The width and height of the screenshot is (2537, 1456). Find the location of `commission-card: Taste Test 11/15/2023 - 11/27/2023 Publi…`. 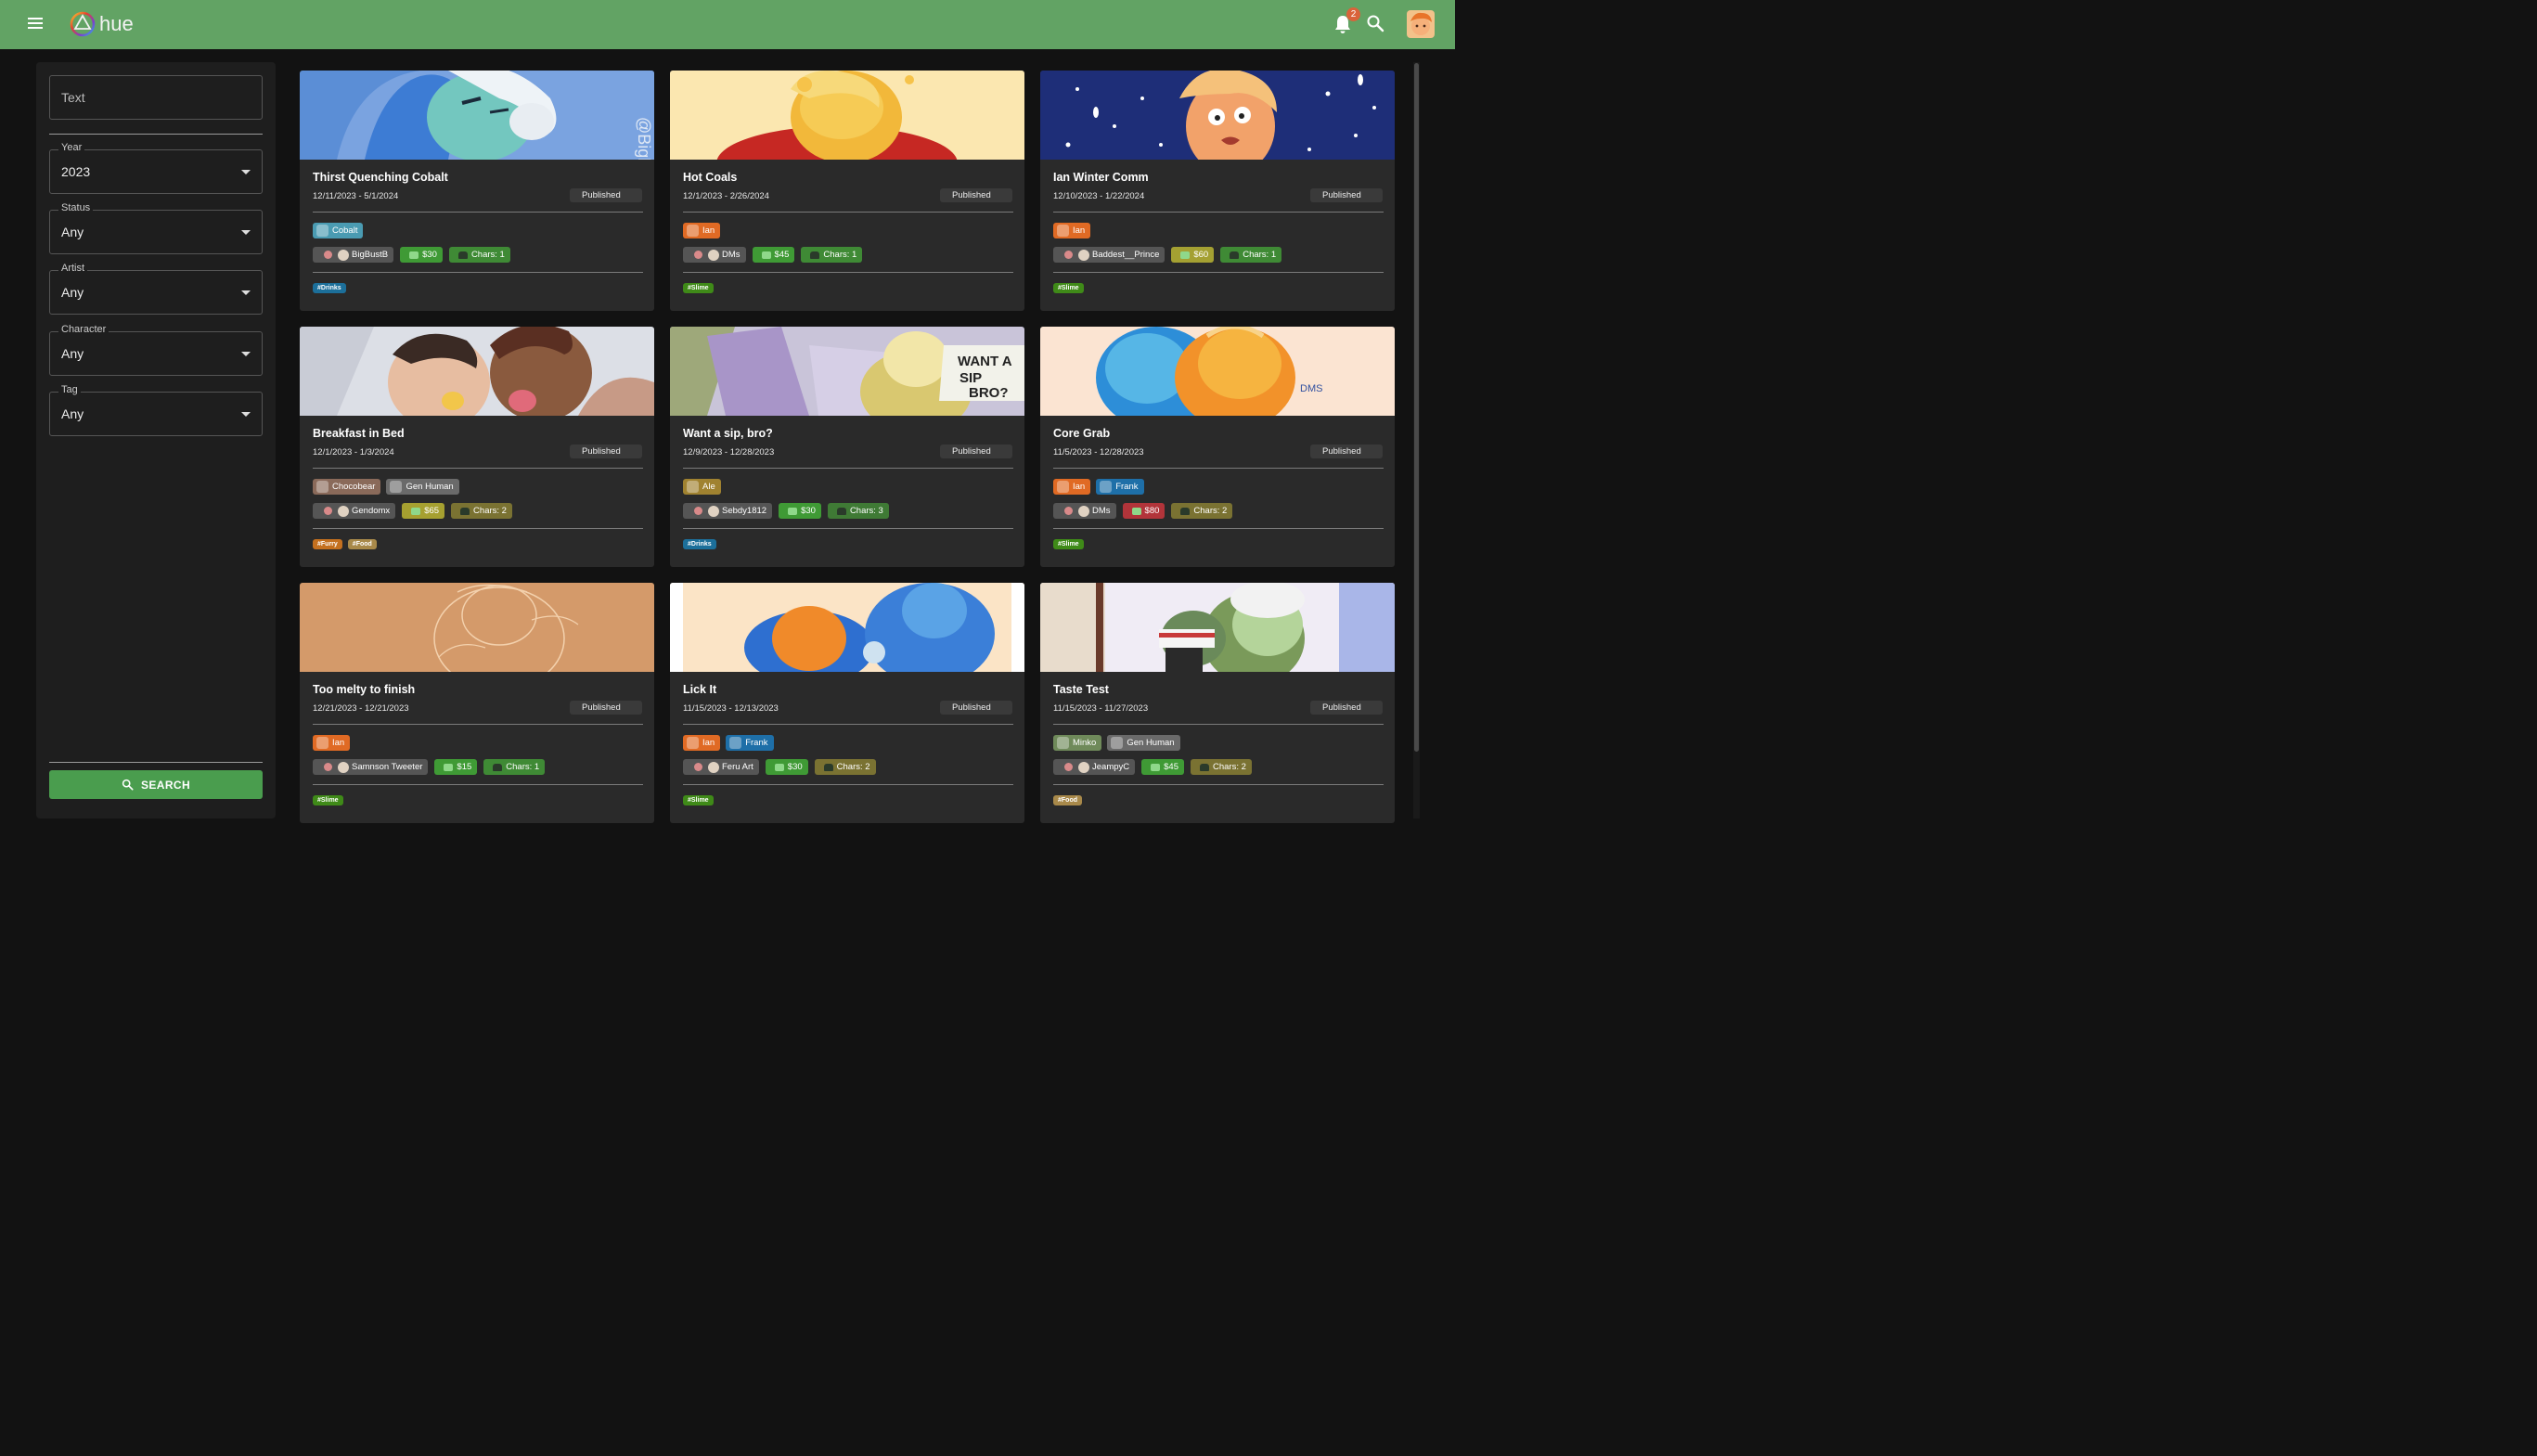

commission-card: Taste Test 11/15/2023 - 11/27/2023 Publi… is located at coordinates (1217, 703).